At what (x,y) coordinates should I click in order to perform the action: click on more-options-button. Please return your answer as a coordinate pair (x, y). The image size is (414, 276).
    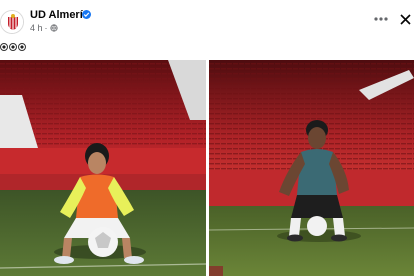
    Looking at the image, I should click on (381, 19).